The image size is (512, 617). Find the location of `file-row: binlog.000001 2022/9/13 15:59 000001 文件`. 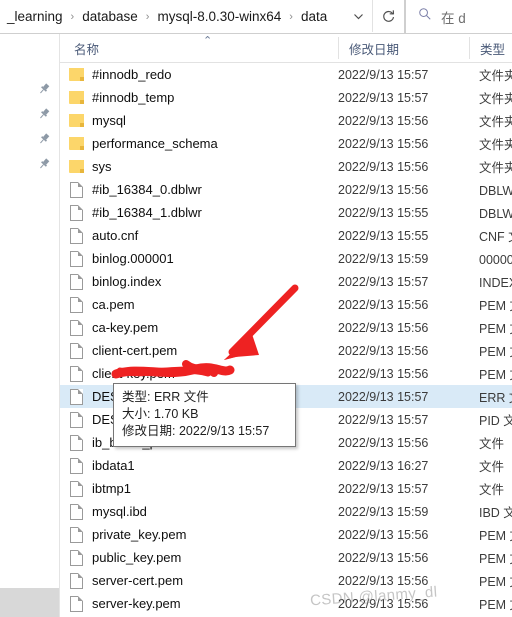

file-row: binlog.000001 2022/9/13 15:59 000001 文件 is located at coordinates (286, 258).